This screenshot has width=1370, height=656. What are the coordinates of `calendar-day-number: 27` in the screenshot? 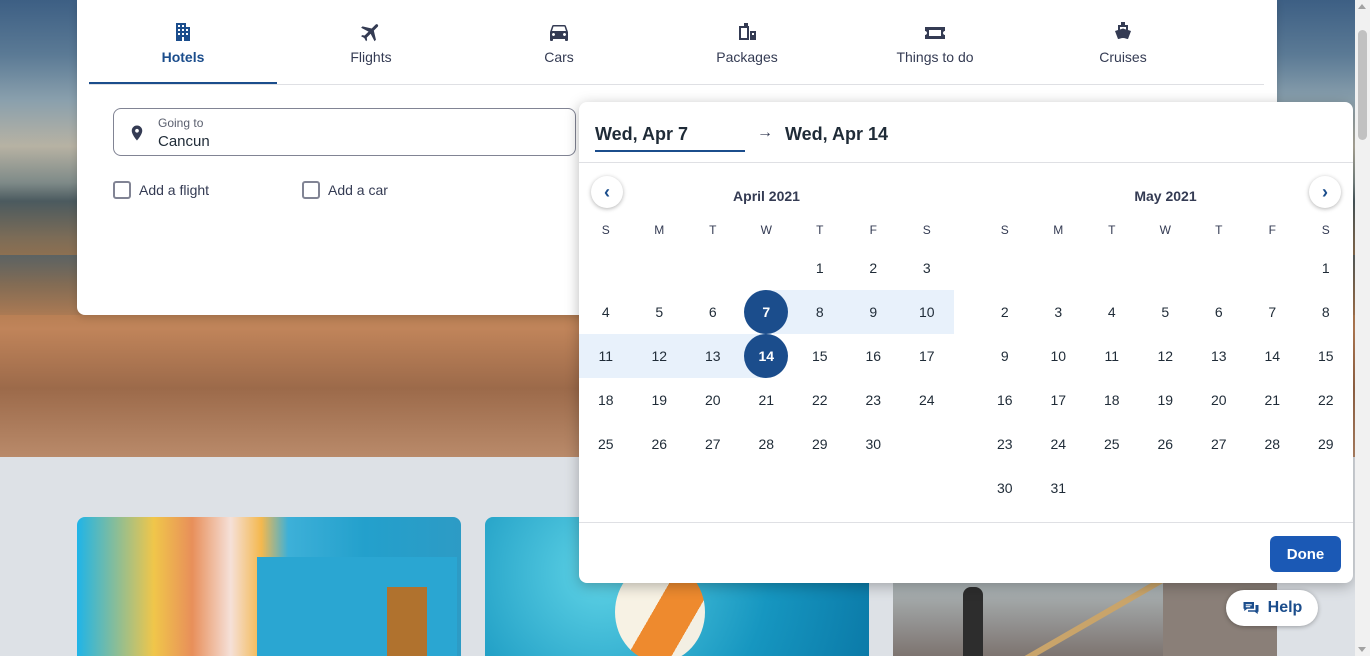 It's located at (712, 444).